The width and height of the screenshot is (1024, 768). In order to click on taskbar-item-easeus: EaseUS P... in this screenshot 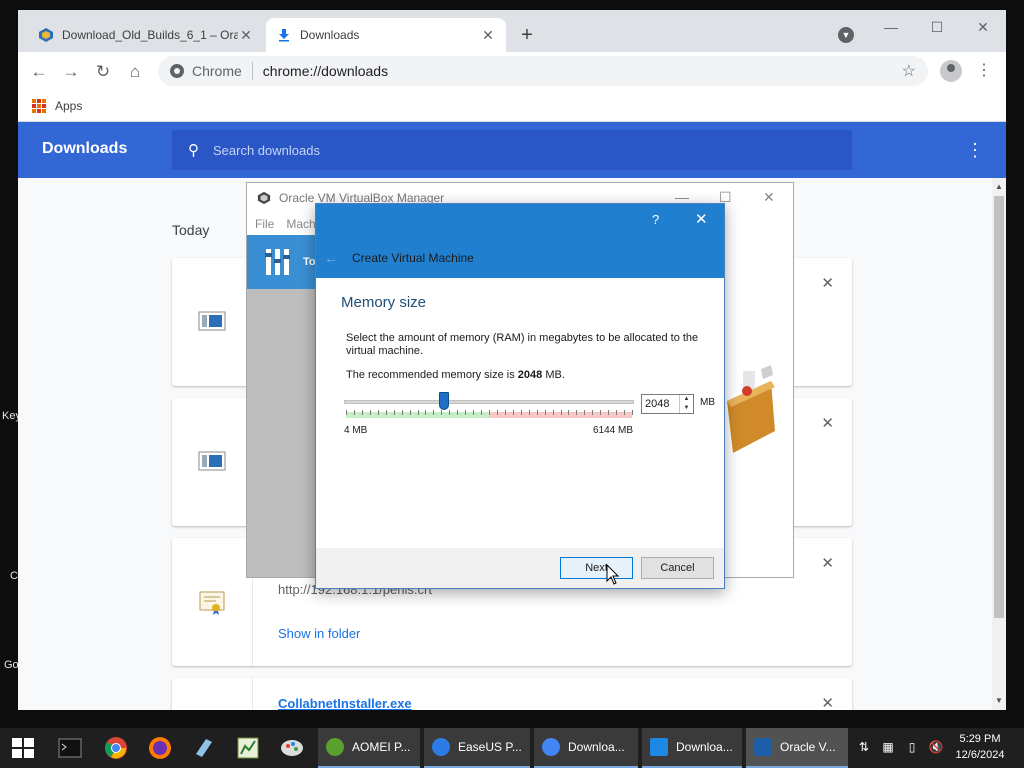, I will do `click(477, 748)`.